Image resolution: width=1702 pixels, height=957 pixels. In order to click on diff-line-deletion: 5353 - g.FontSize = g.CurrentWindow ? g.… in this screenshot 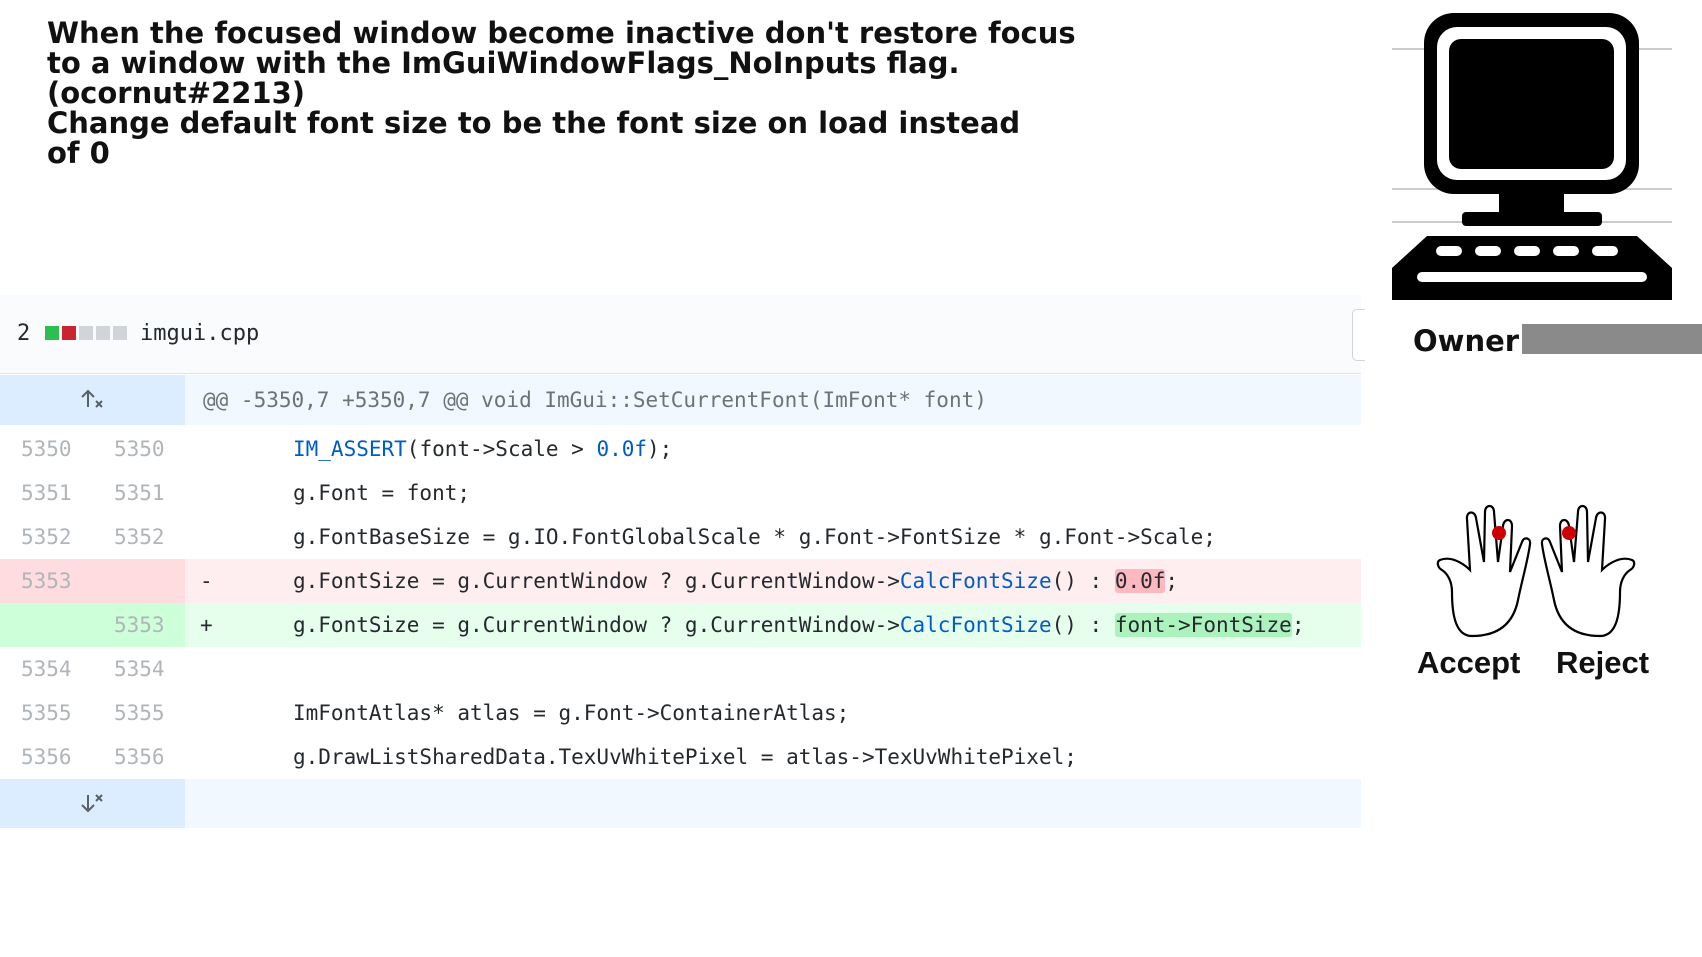, I will do `click(680, 581)`.